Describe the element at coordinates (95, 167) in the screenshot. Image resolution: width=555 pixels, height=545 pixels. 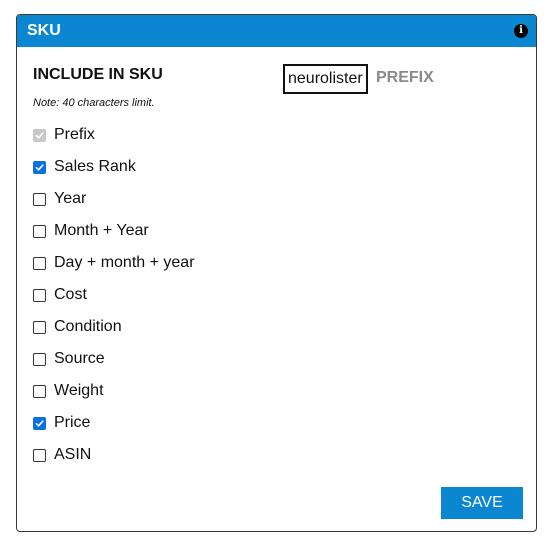
I see `option-label: Sales Rank` at that location.